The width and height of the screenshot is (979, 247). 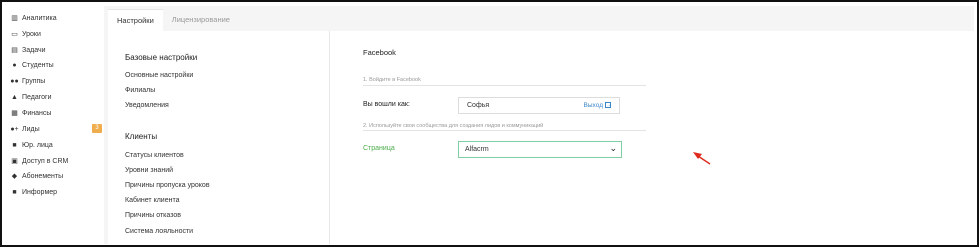 What do you see at coordinates (38, 65) in the screenshot?
I see `sidebar-item-label: Студенты` at bounding box center [38, 65].